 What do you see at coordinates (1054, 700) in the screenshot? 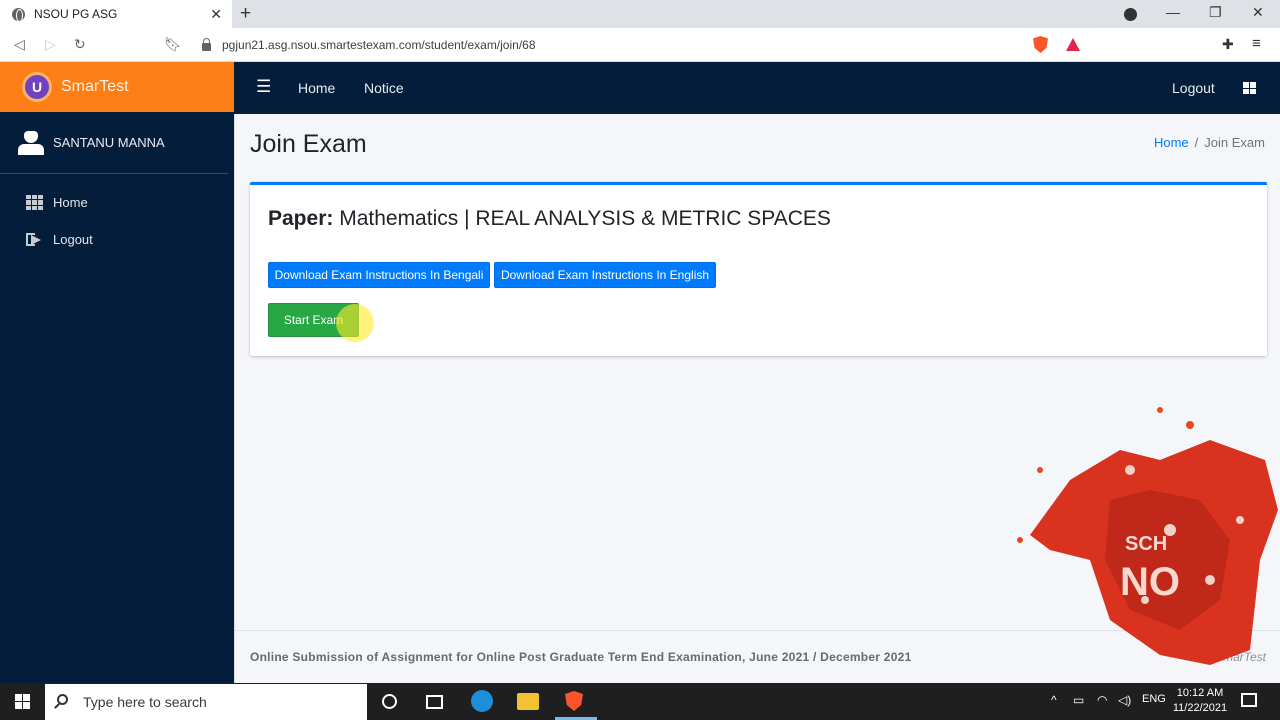
I see `tray-chevron-icon: ^` at bounding box center [1054, 700].